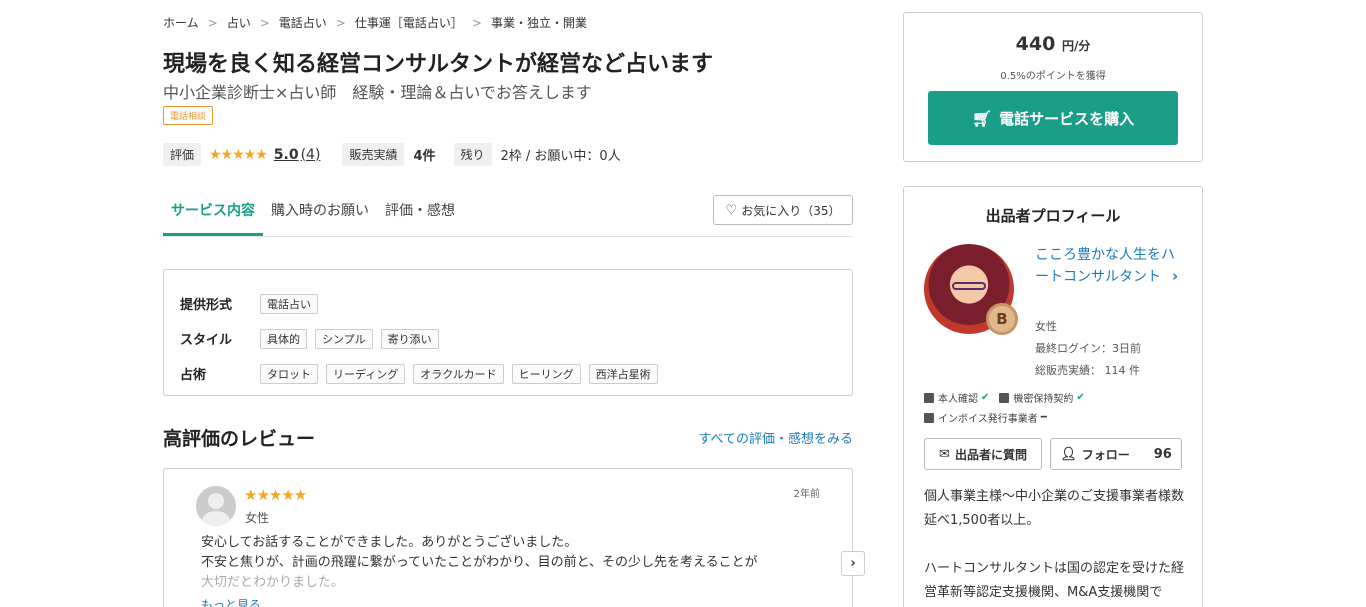 The height and width of the screenshot is (607, 1366). What do you see at coordinates (206, 340) in the screenshot?
I see `style-label: スタイル` at bounding box center [206, 340].